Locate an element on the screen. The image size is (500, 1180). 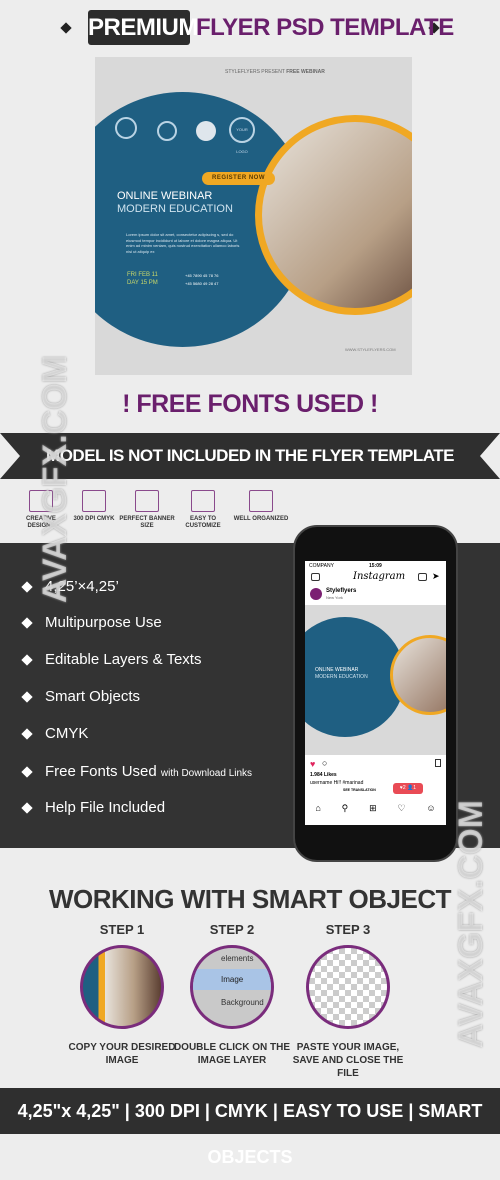
feature-customize: EASY TO CUSTOMIZE is located at coordinates (203, 510).